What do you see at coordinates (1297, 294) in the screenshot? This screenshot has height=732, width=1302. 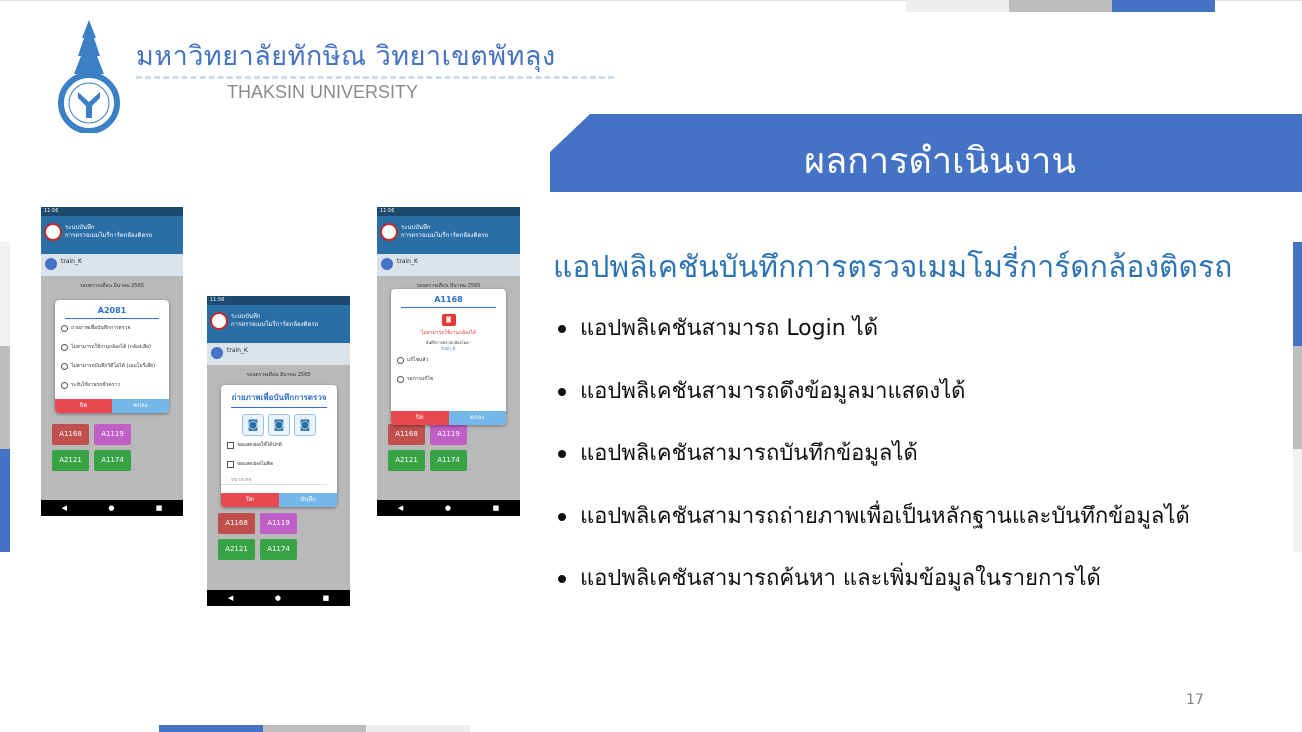 I see `right-side-bar-blue` at bounding box center [1297, 294].